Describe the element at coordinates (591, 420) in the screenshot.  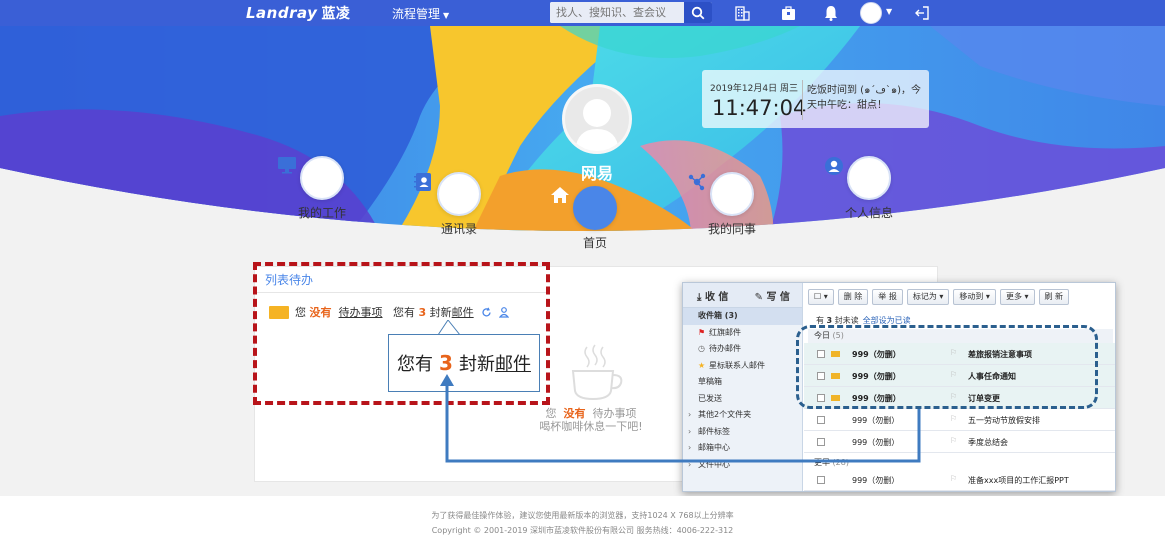
I see `empty-message: 您 没有 待办事项 喝杯咖啡休息一下吧!` at that location.